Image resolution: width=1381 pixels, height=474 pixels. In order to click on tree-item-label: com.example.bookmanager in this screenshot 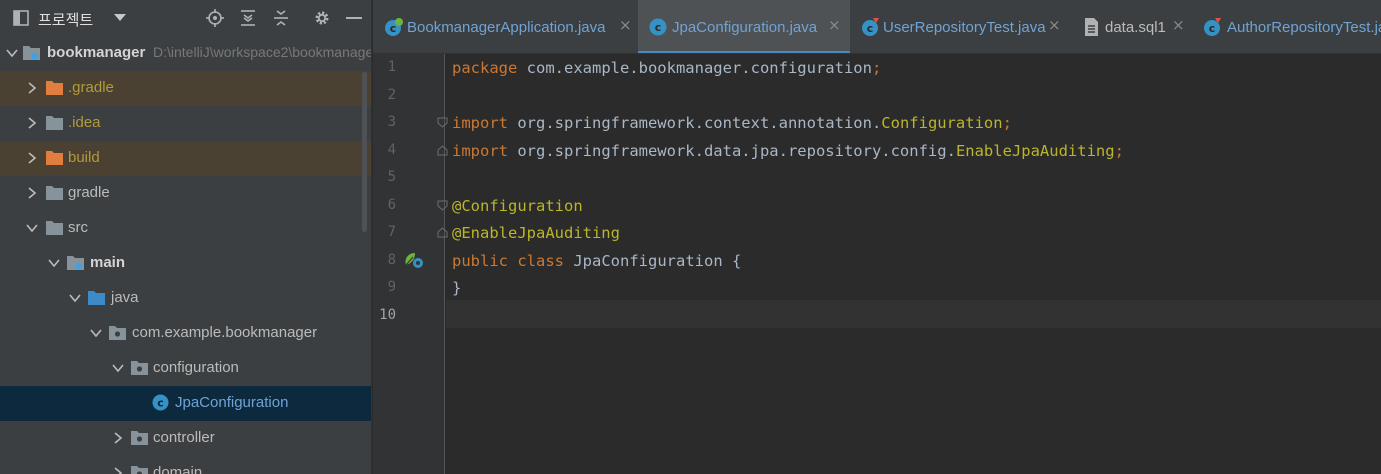, I will do `click(225, 332)`.